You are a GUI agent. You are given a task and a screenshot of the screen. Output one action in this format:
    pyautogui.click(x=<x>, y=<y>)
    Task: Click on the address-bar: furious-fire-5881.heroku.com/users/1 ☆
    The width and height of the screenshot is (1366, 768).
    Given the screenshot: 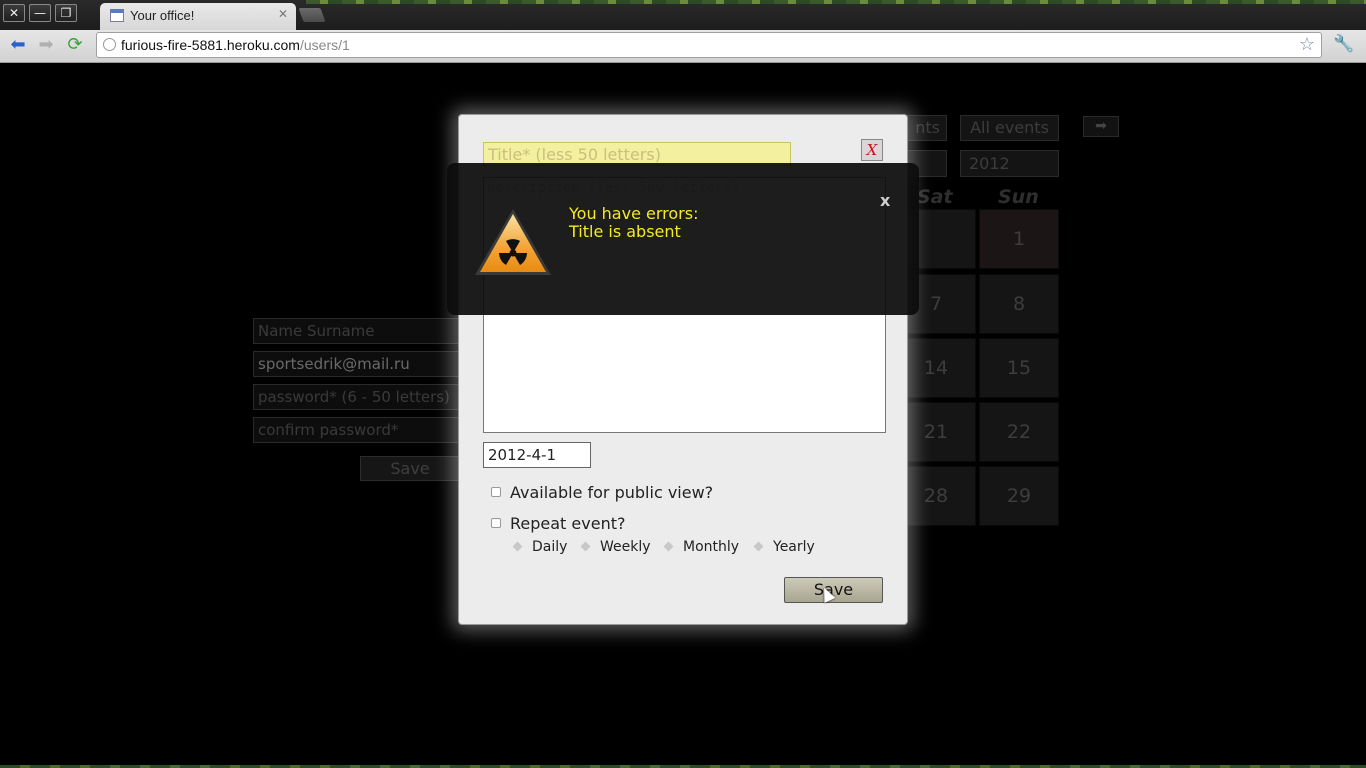 What is the action you would take?
    pyautogui.click(x=709, y=45)
    